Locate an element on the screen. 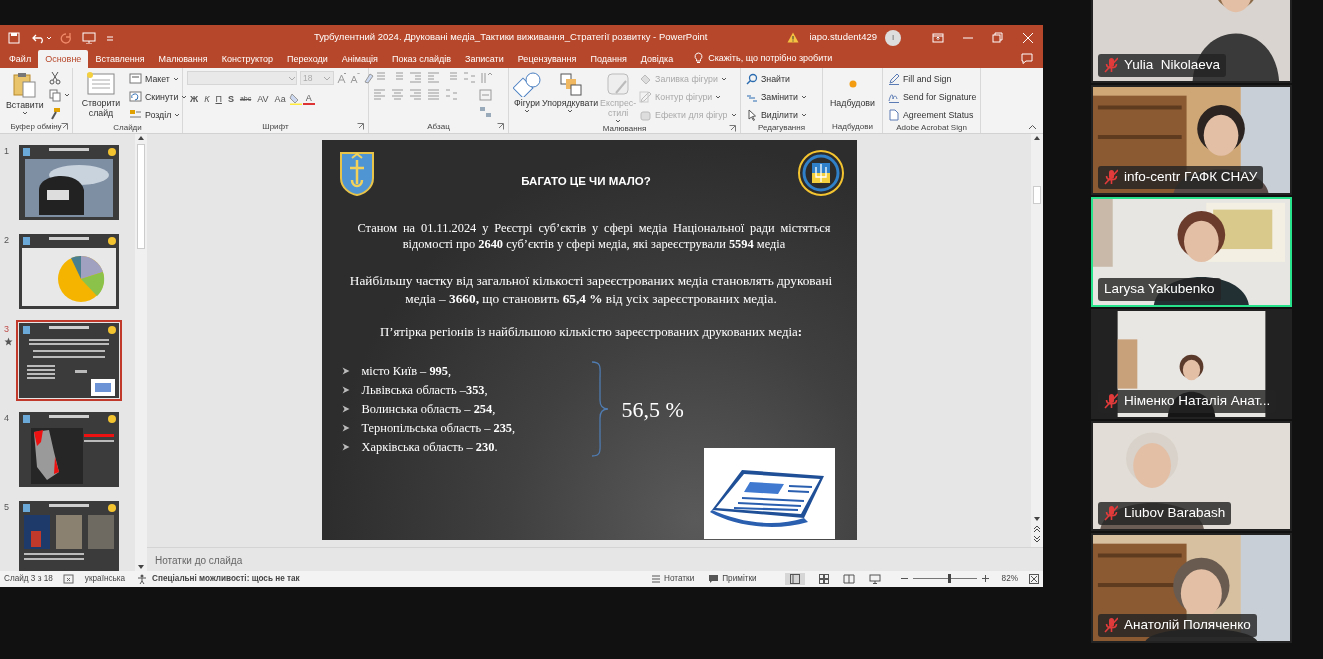 The height and width of the screenshot is (659, 1323). section-icon is located at coordinates (135, 114).